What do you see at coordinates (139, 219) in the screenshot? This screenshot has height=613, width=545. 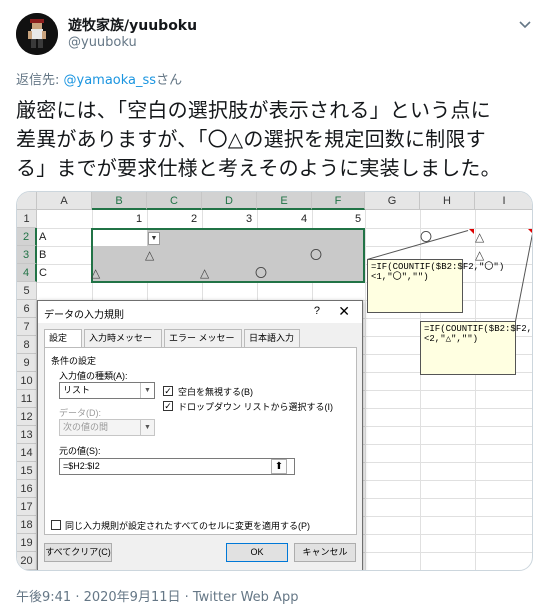 I see `cell-value: 1` at bounding box center [139, 219].